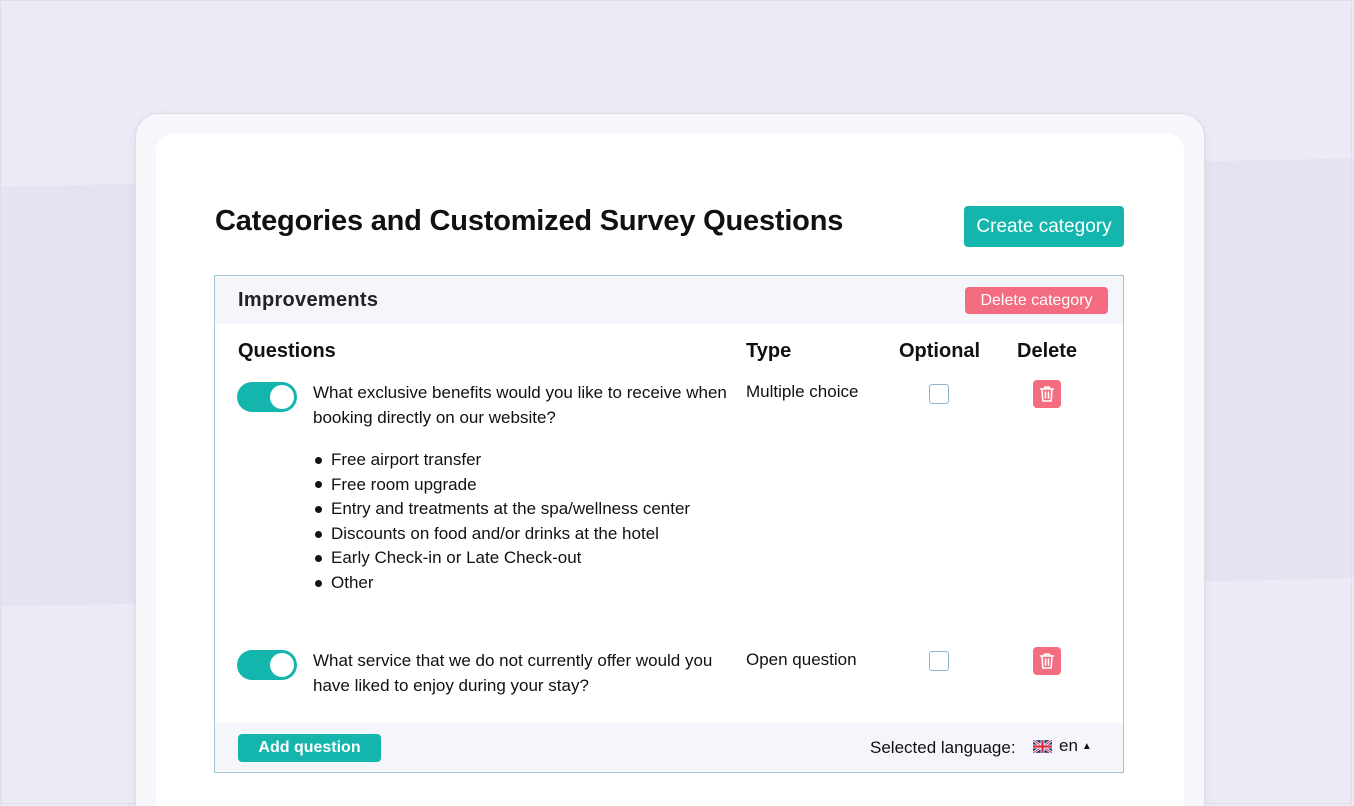 Image resolution: width=1354 pixels, height=806 pixels. What do you see at coordinates (669, 747) in the screenshot?
I see `category-footer: Add question Selected language: en ▲` at bounding box center [669, 747].